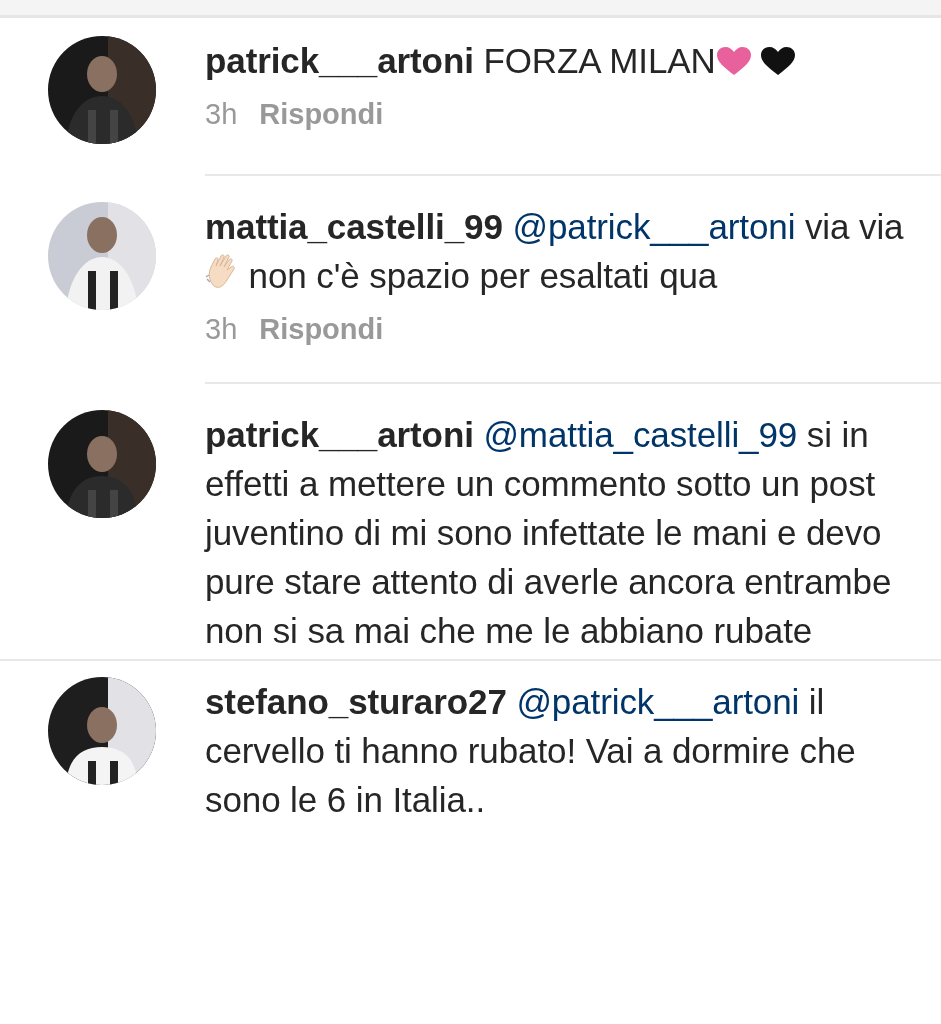 The width and height of the screenshot is (941, 1024). Describe the element at coordinates (555, 251) in the screenshot. I see `comment-text: mattia_castelli_99 @patrick___artoni via via non c'è spazio per esaltati qua` at that location.